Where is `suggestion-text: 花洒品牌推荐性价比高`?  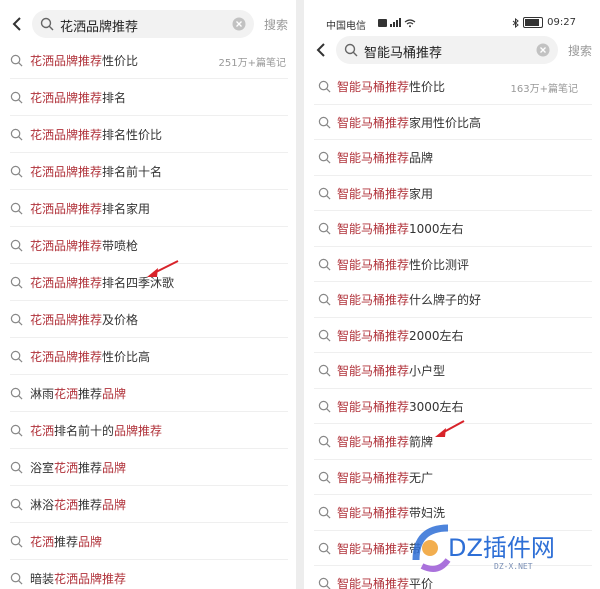
suggestion-text: 花洒品牌推荐性价比高 is located at coordinates (90, 356).